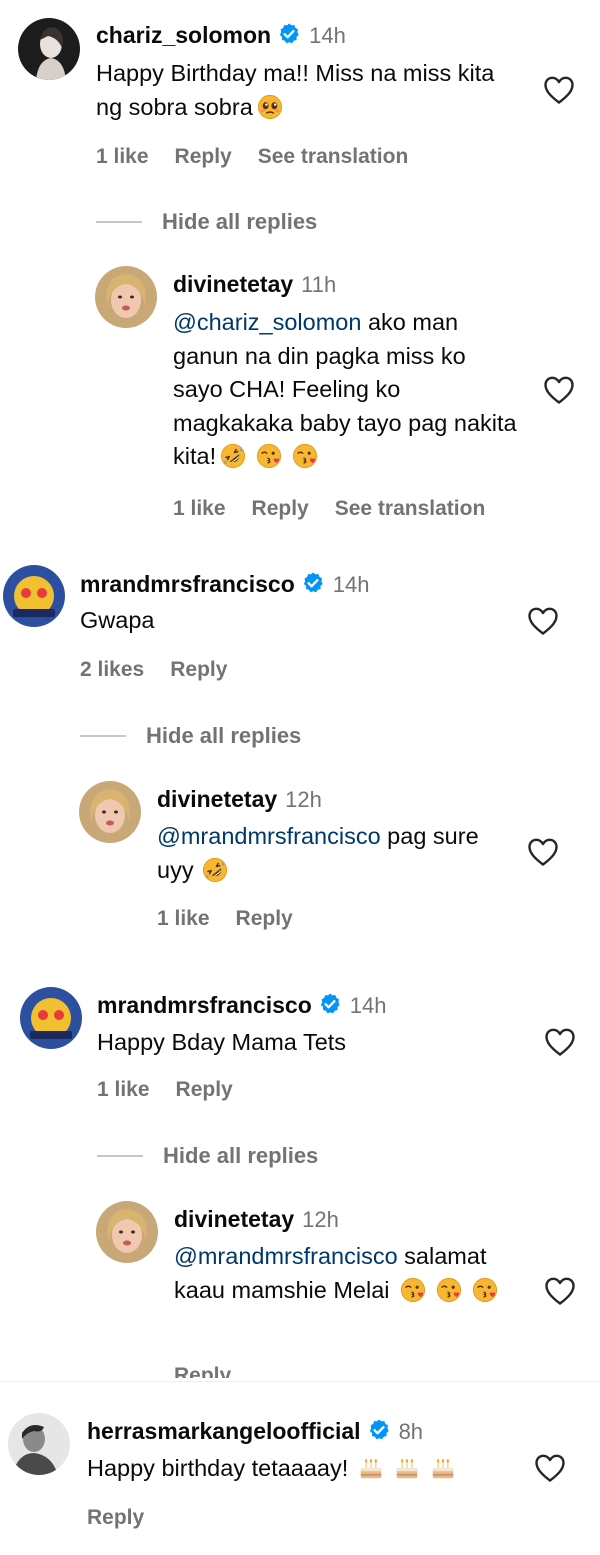 The height and width of the screenshot is (1555, 600). What do you see at coordinates (319, 284) in the screenshot?
I see `timestamp: 11h` at bounding box center [319, 284].